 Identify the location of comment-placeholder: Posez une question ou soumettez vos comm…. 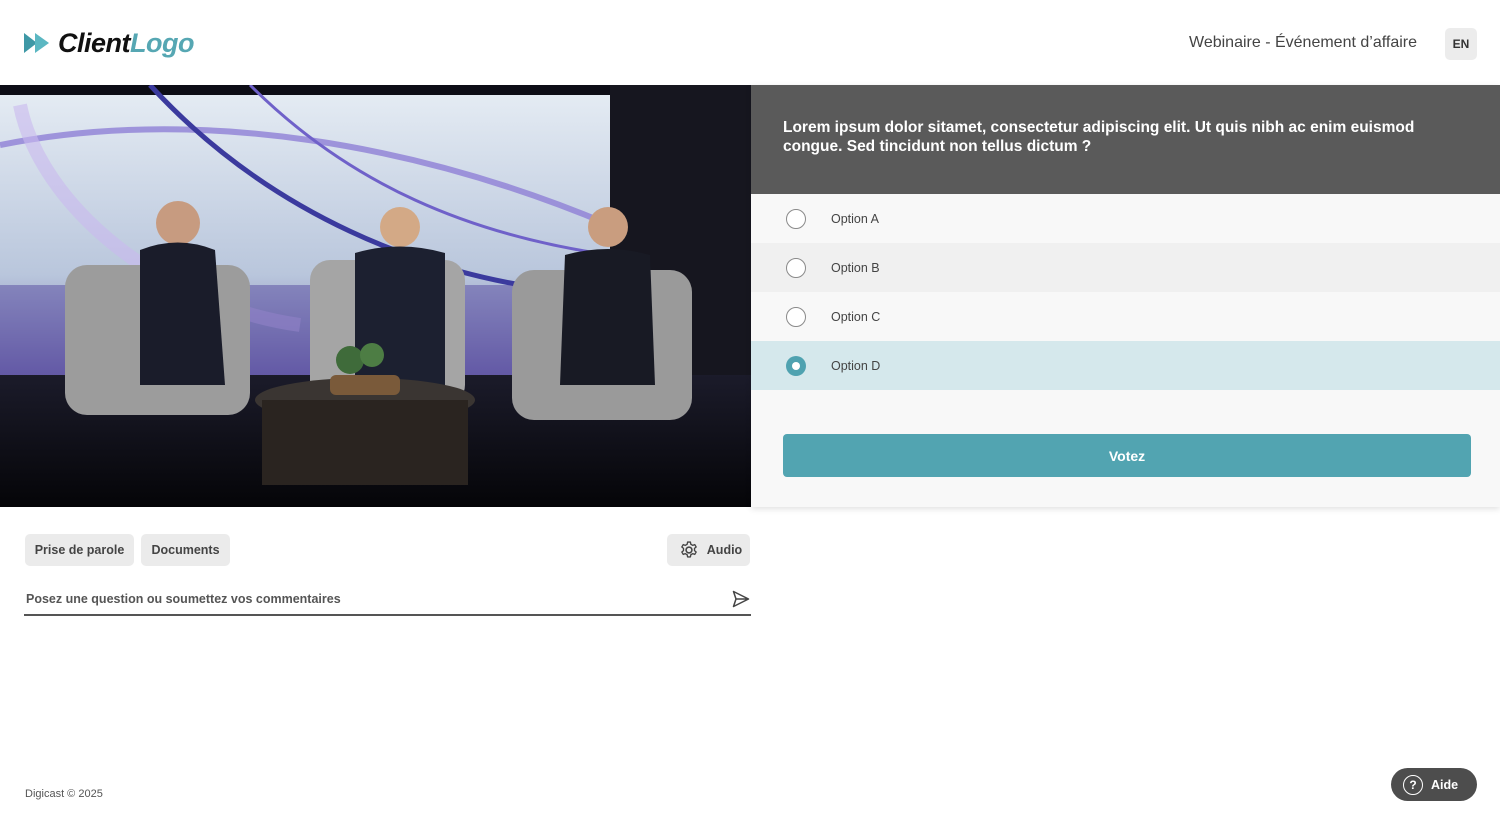
(183, 599).